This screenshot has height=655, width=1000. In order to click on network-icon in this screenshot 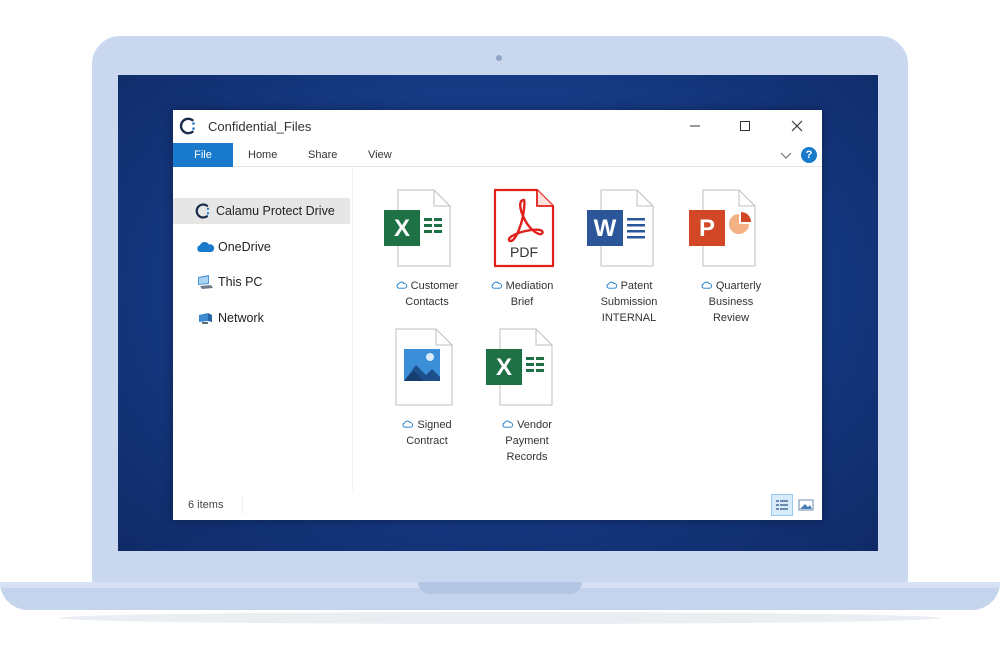, I will do `click(205, 318)`.